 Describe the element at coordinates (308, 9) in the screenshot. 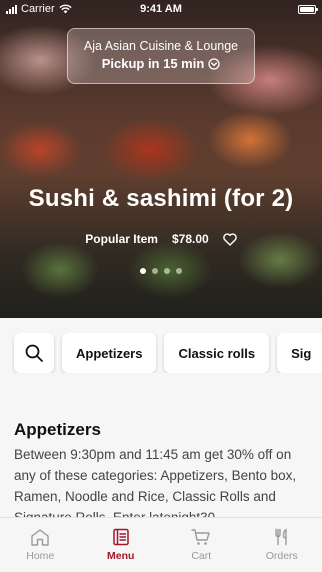

I see `battery-icon` at that location.